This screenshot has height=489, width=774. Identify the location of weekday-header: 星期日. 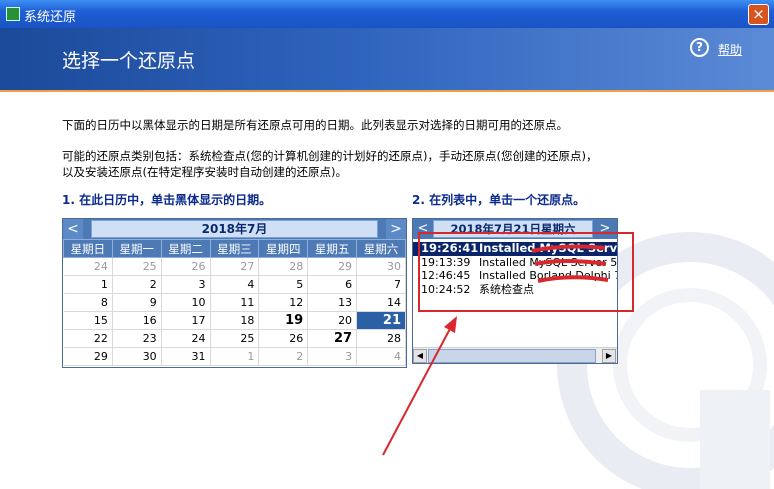
(88, 248).